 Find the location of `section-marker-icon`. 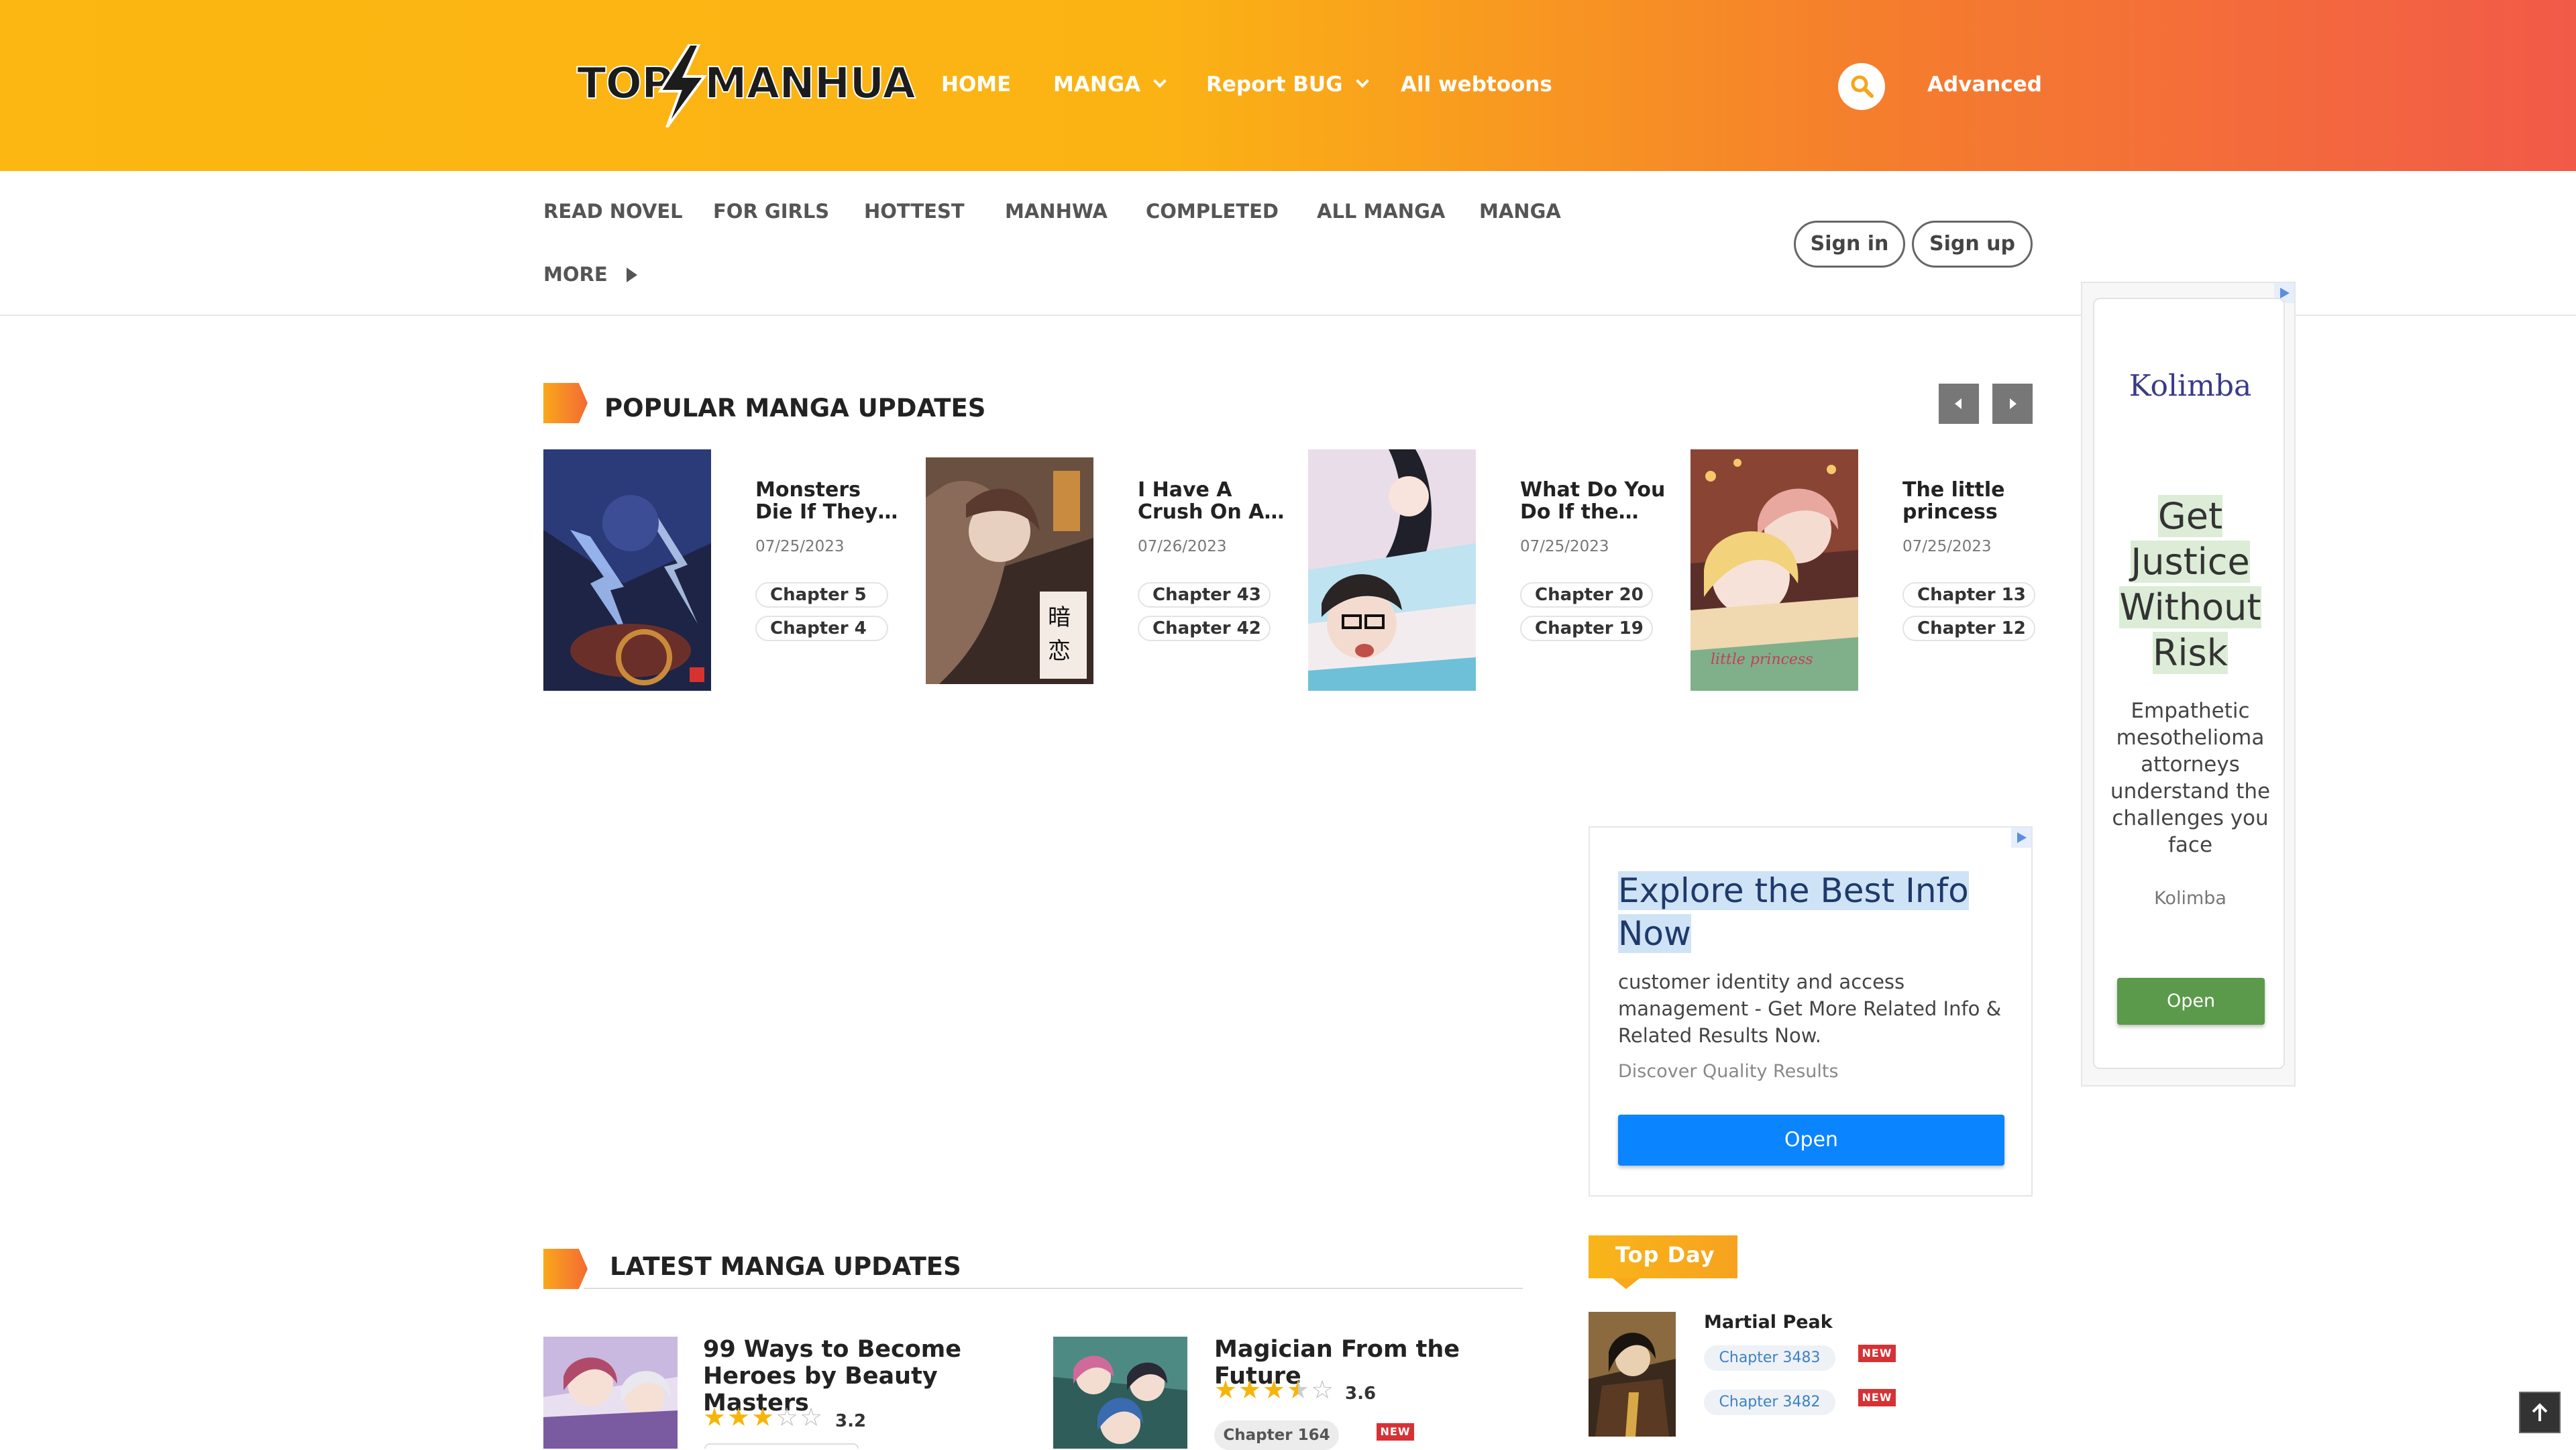

section-marker-icon is located at coordinates (565, 403).